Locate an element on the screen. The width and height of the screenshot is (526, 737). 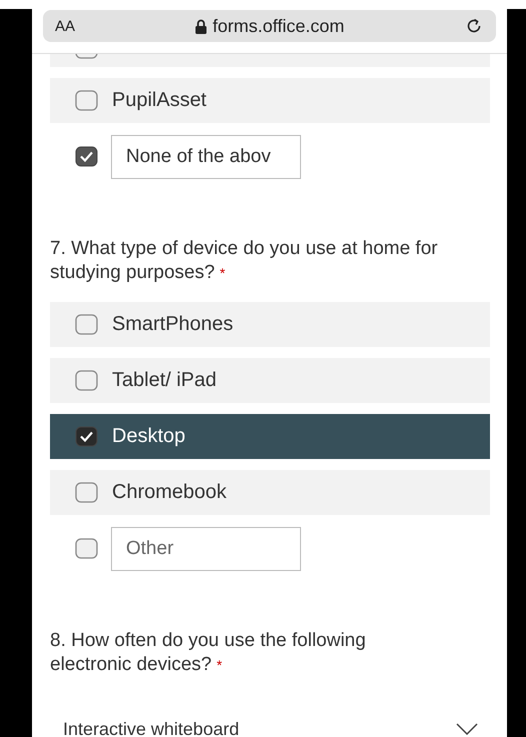
option-label: SmartPhones is located at coordinates (173, 324).